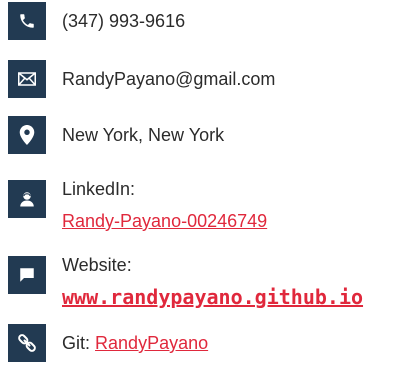 The image size is (416, 366). Describe the element at coordinates (27, 135) in the screenshot. I see `map-pin-icon` at that location.